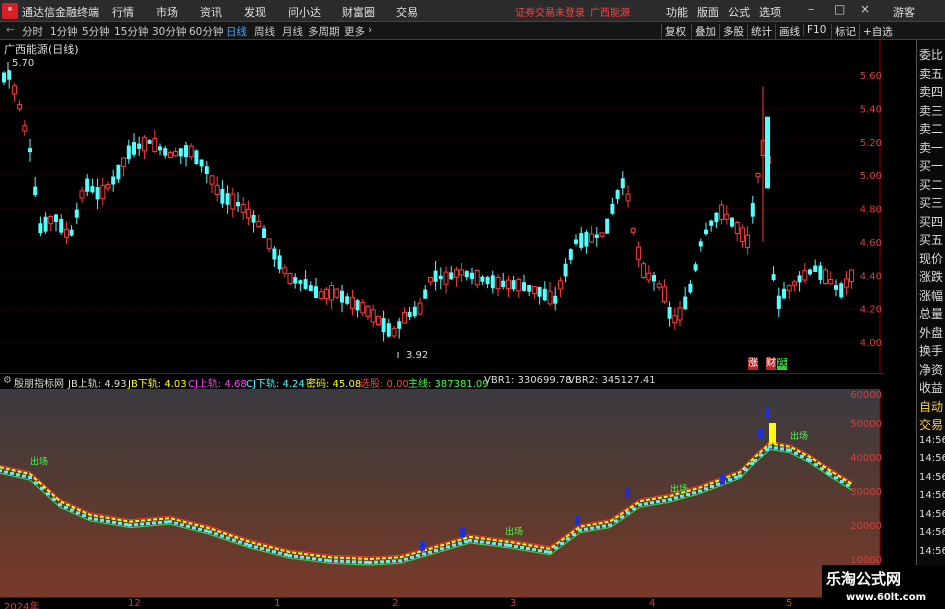 The image size is (945, 609). I want to click on side-panel-item: 卖二, so click(931, 128).